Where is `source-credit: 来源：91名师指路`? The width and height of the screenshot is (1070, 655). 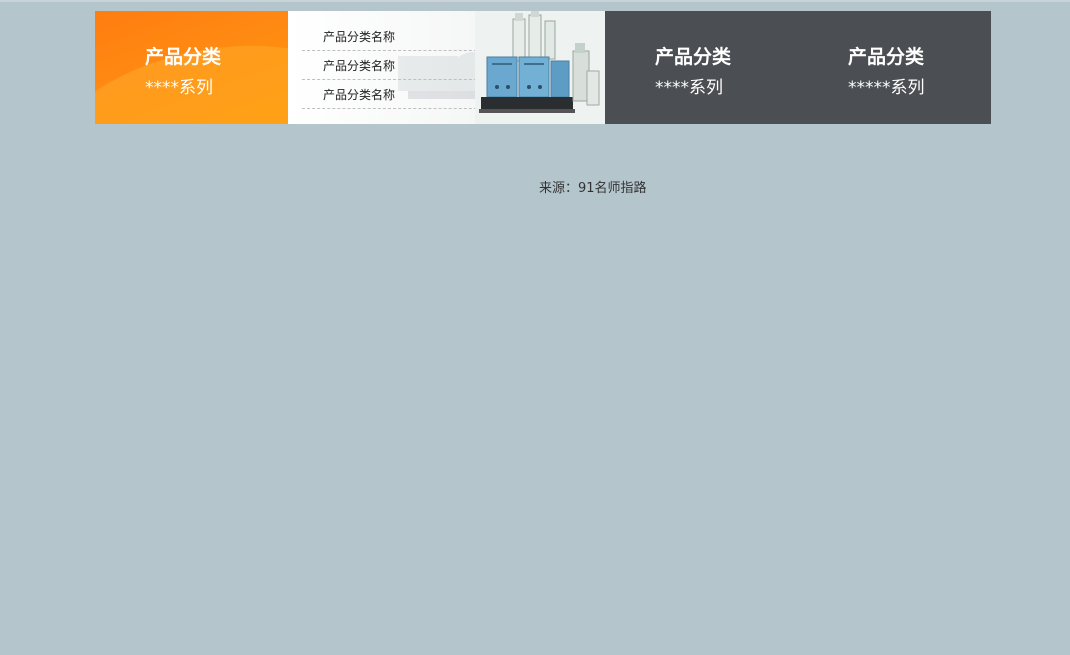
source-credit: 来源：91名师指路 is located at coordinates (593, 188).